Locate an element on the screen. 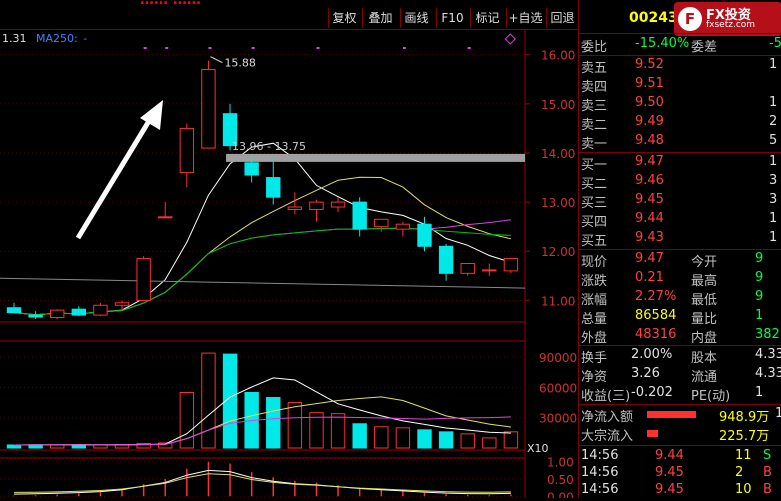 The height and width of the screenshot is (501, 781). quote-row: 总量 86584 量比 1 is located at coordinates (680, 317).